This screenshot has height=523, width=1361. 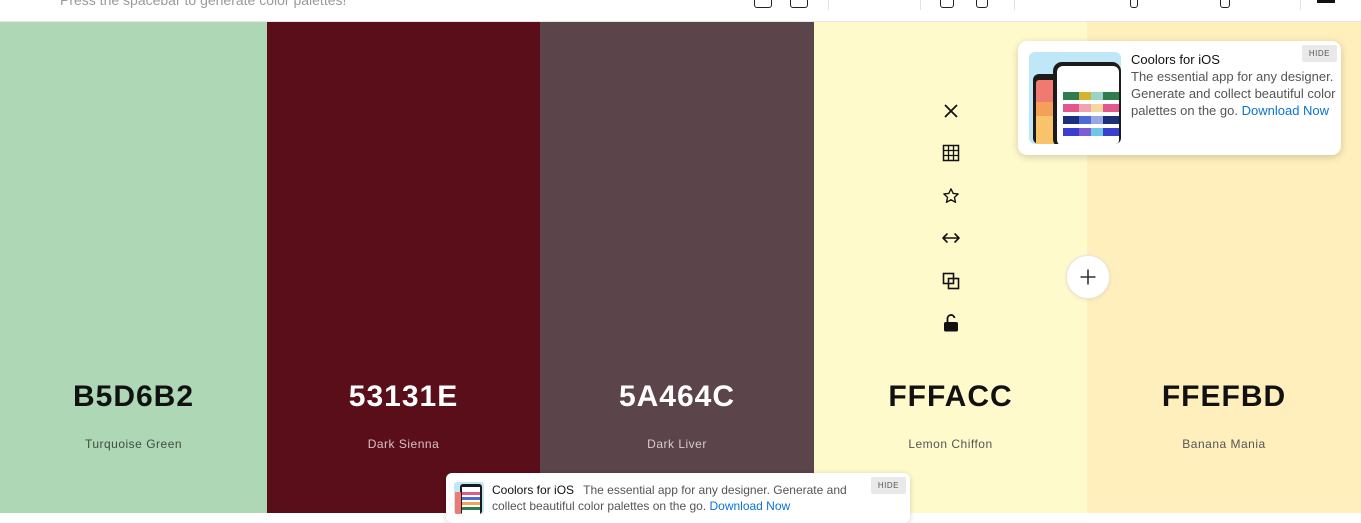 I want to click on plus-icon, so click(x=1088, y=277).